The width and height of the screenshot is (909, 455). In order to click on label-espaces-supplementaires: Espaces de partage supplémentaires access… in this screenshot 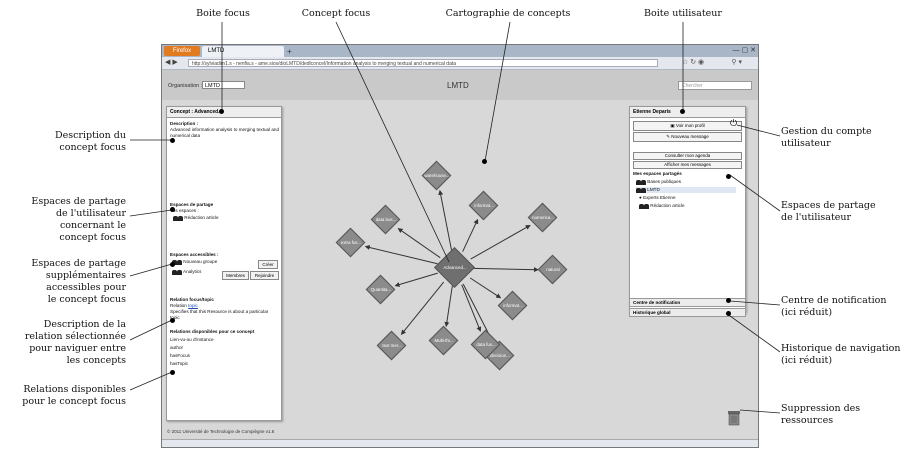, I will do `click(78, 281)`.